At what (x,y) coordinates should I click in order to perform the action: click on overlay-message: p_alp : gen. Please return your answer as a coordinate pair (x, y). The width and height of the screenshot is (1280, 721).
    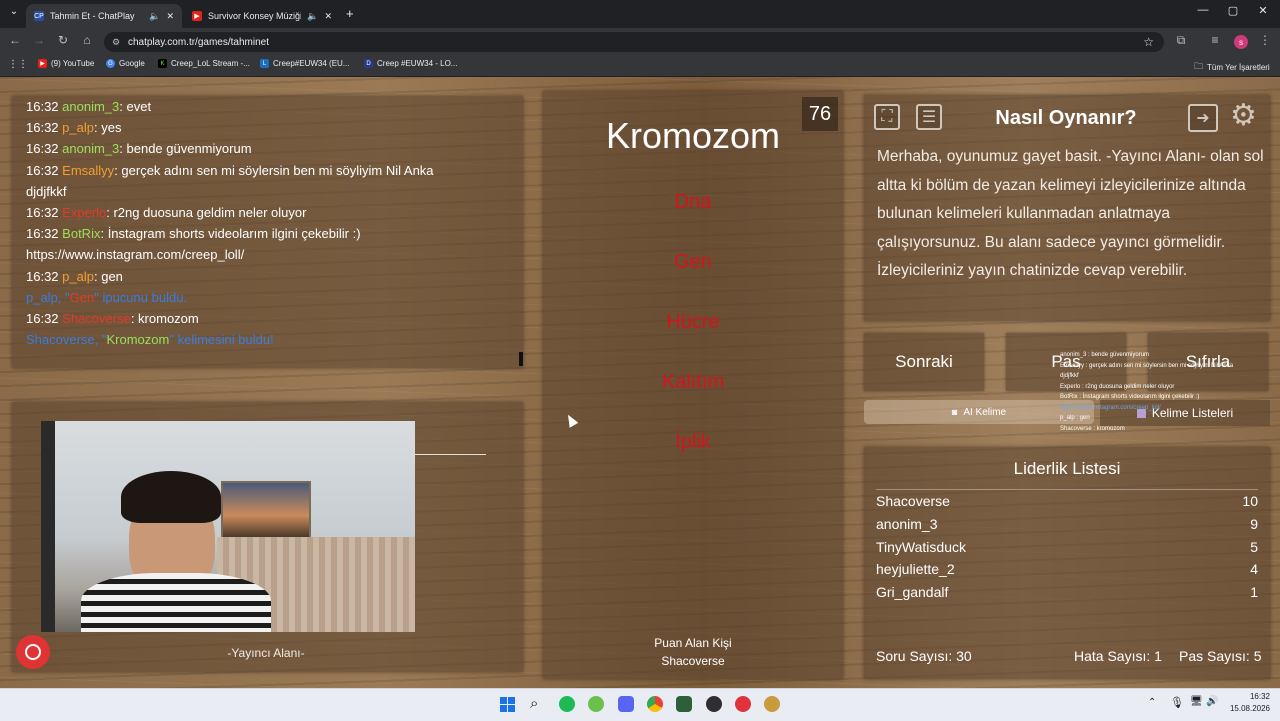
    Looking at the image, I should click on (1075, 418).